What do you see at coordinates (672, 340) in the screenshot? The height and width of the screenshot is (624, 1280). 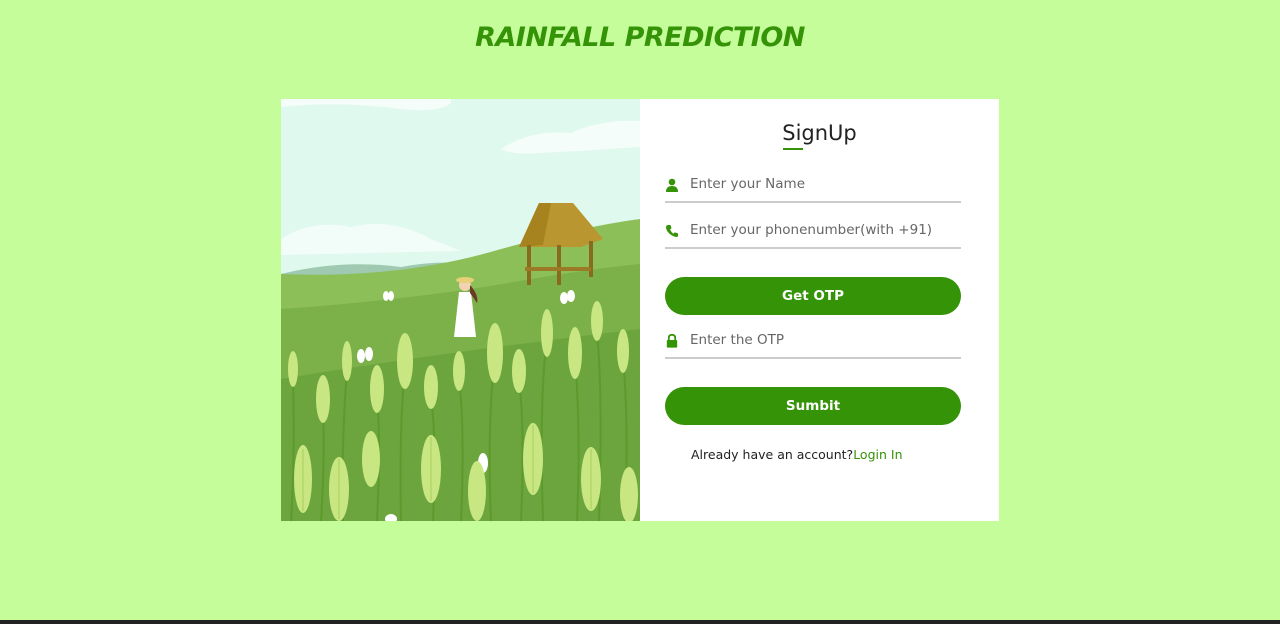 I see `lock-icon` at bounding box center [672, 340].